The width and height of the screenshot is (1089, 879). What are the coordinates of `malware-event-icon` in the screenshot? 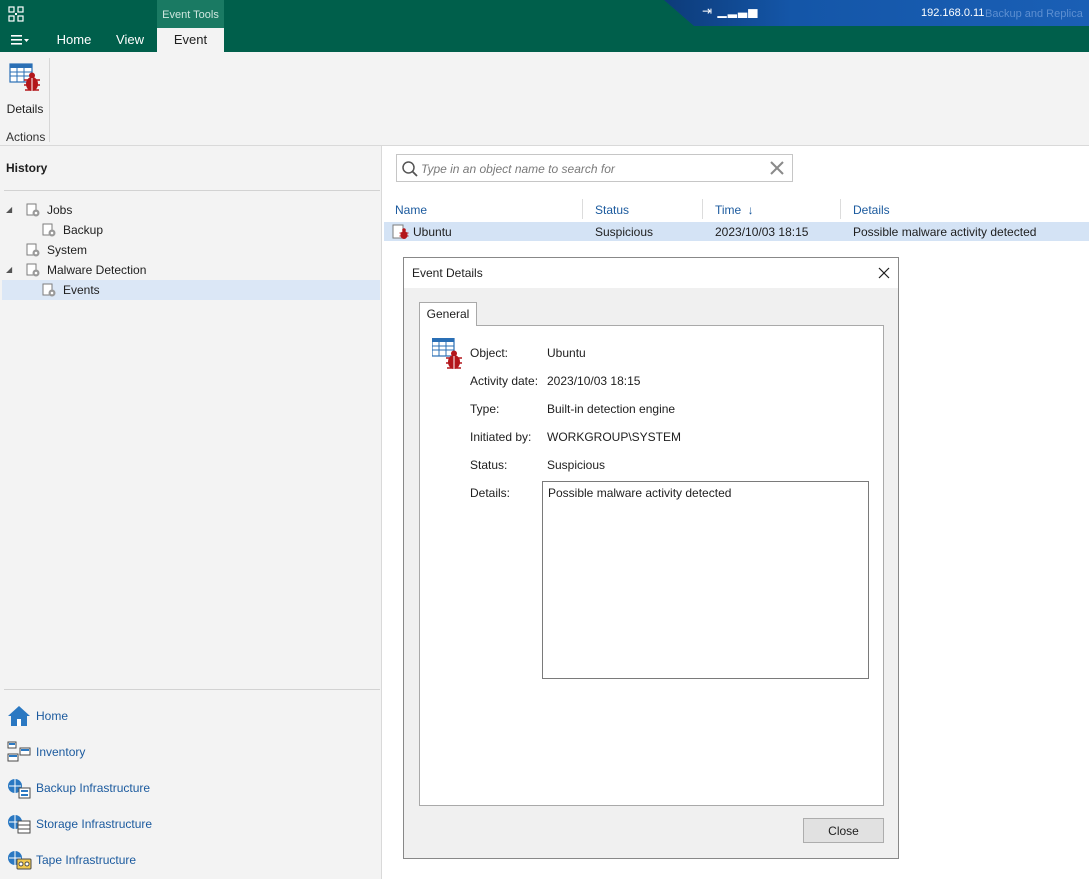 It's located at (400, 231).